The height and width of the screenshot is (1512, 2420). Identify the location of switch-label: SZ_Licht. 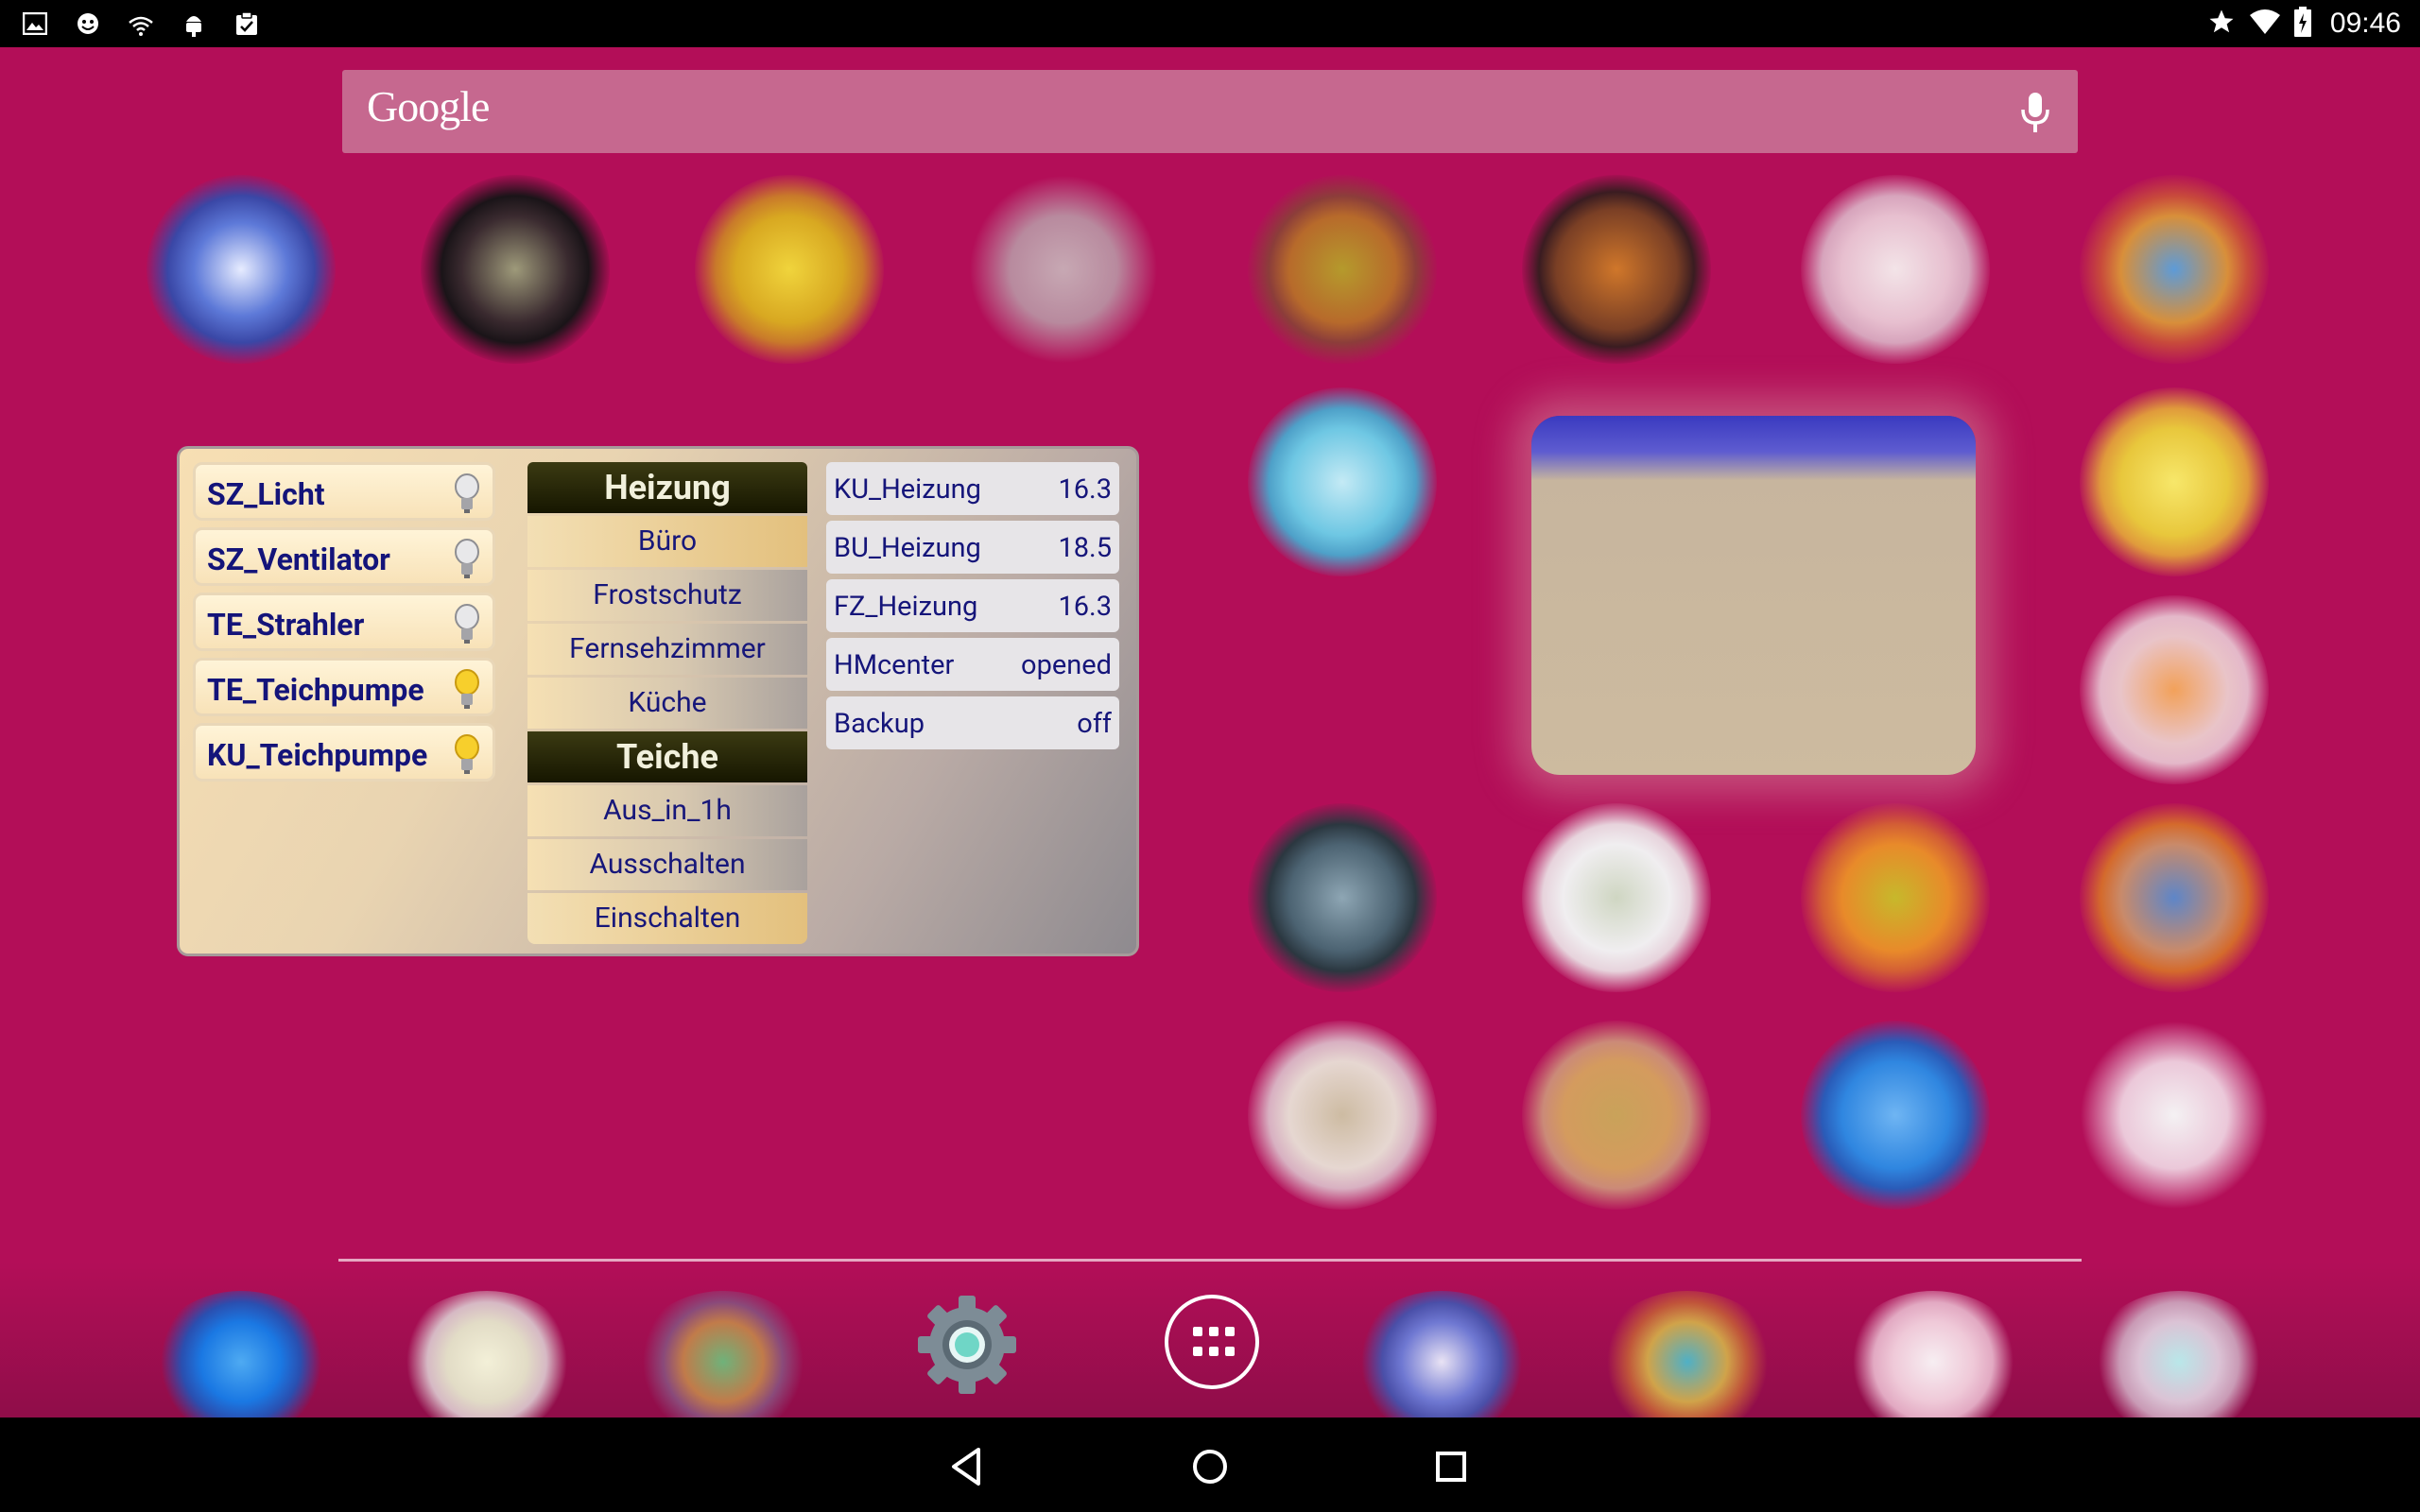
(266, 494).